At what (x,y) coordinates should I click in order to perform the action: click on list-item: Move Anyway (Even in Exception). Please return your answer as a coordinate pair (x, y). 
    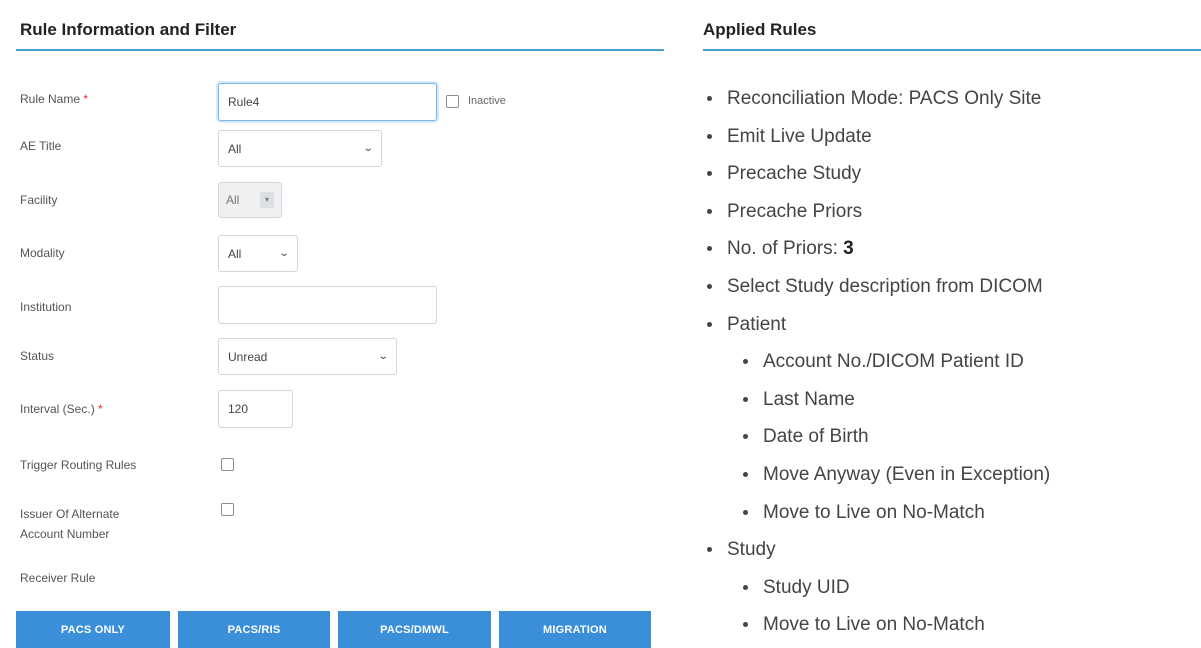
    Looking at the image, I should click on (896, 475).